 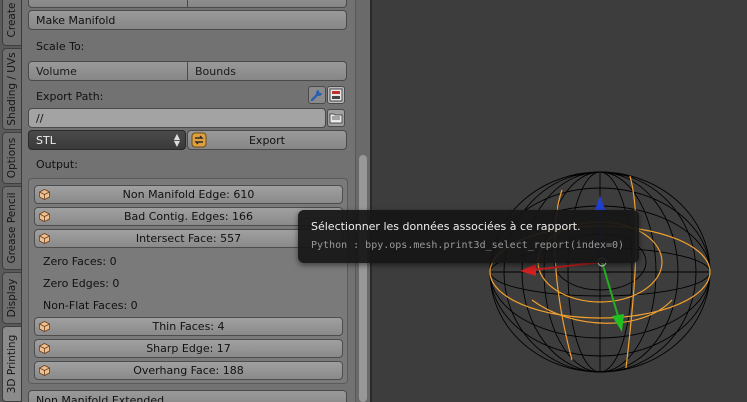 I want to click on report-overhang-face: Overhang Face: 188, so click(x=188, y=370).